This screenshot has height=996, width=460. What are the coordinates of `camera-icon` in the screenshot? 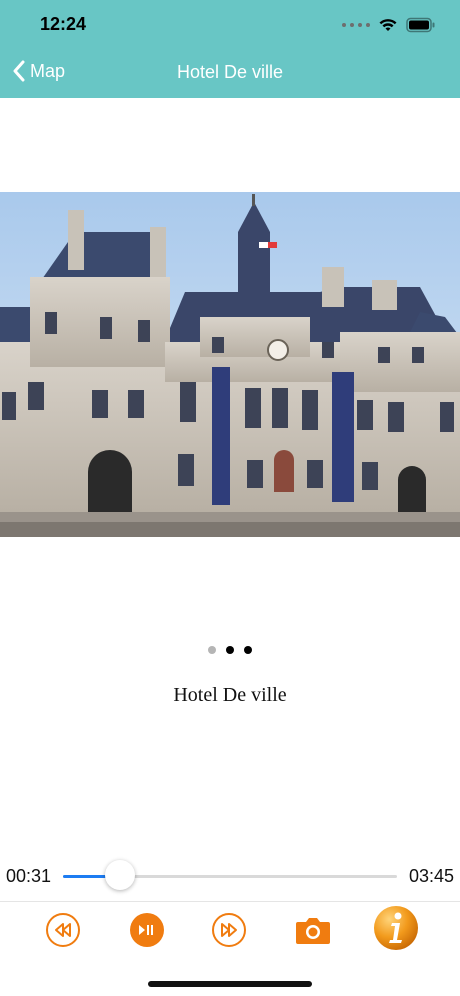 It's located at (313, 931).